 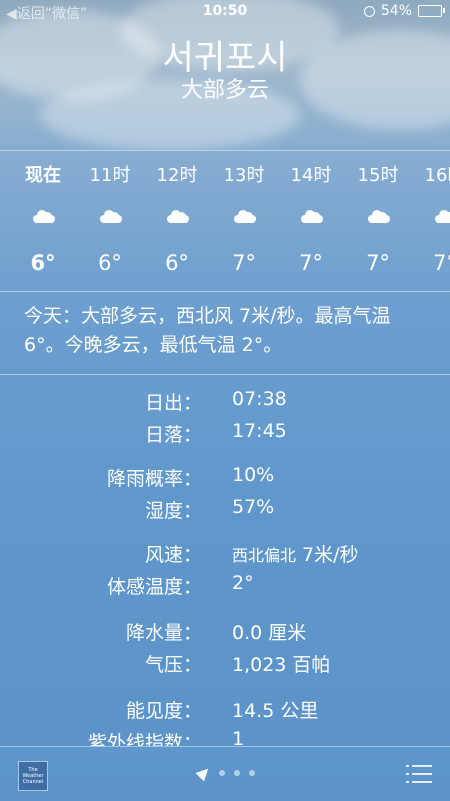 What do you see at coordinates (432, 221) in the screenshot?
I see `hour-item: 16时 7°` at bounding box center [432, 221].